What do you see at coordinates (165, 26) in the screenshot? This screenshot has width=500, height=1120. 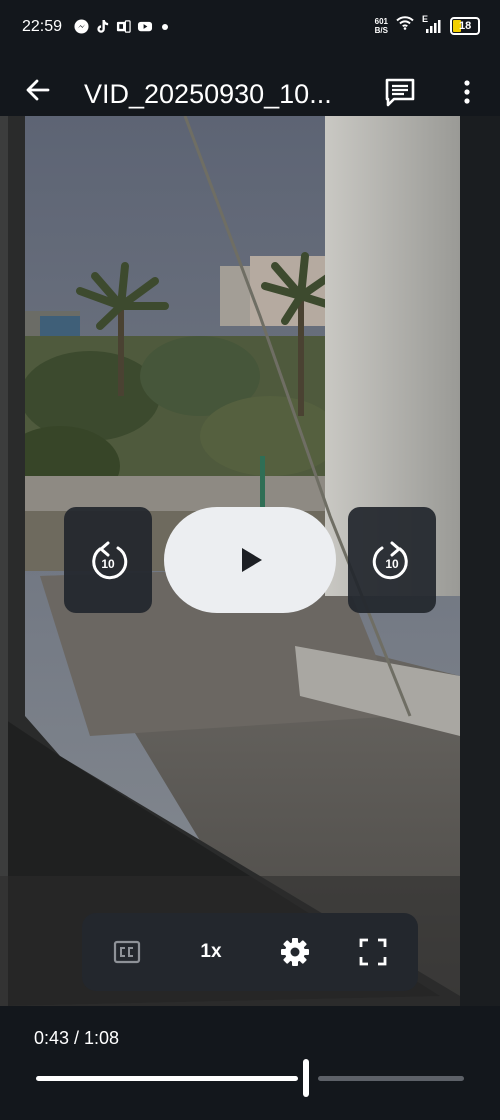 I see `more-notifications-dot` at bounding box center [165, 26].